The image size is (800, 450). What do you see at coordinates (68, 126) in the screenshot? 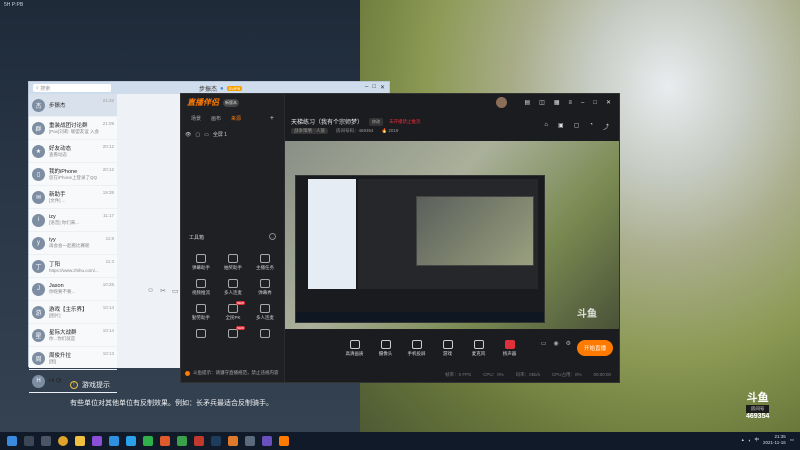
I see `contact-name: 重装战团讨论群` at bounding box center [68, 126].